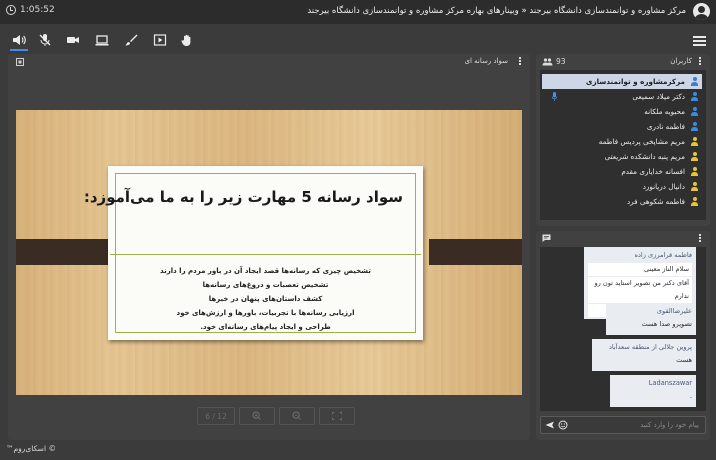  What do you see at coordinates (674, 311) in the screenshot?
I see `chat-message-sender: علیرضاالقوی` at bounding box center [674, 311].